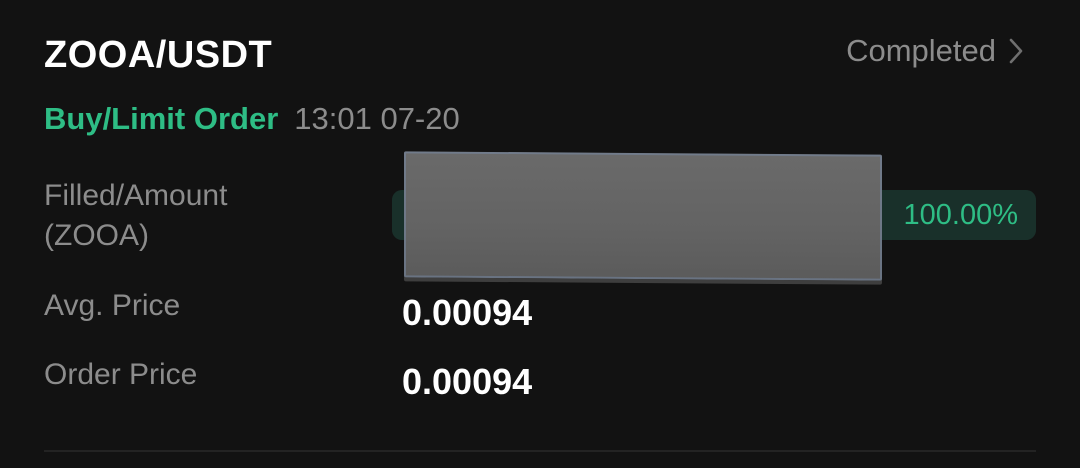  Describe the element at coordinates (161, 118) in the screenshot. I see `order-side-type: Buy/Limit Order` at that location.